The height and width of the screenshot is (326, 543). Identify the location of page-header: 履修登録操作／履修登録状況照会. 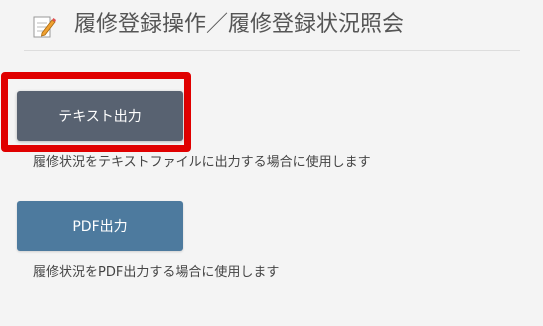
(272, 28).